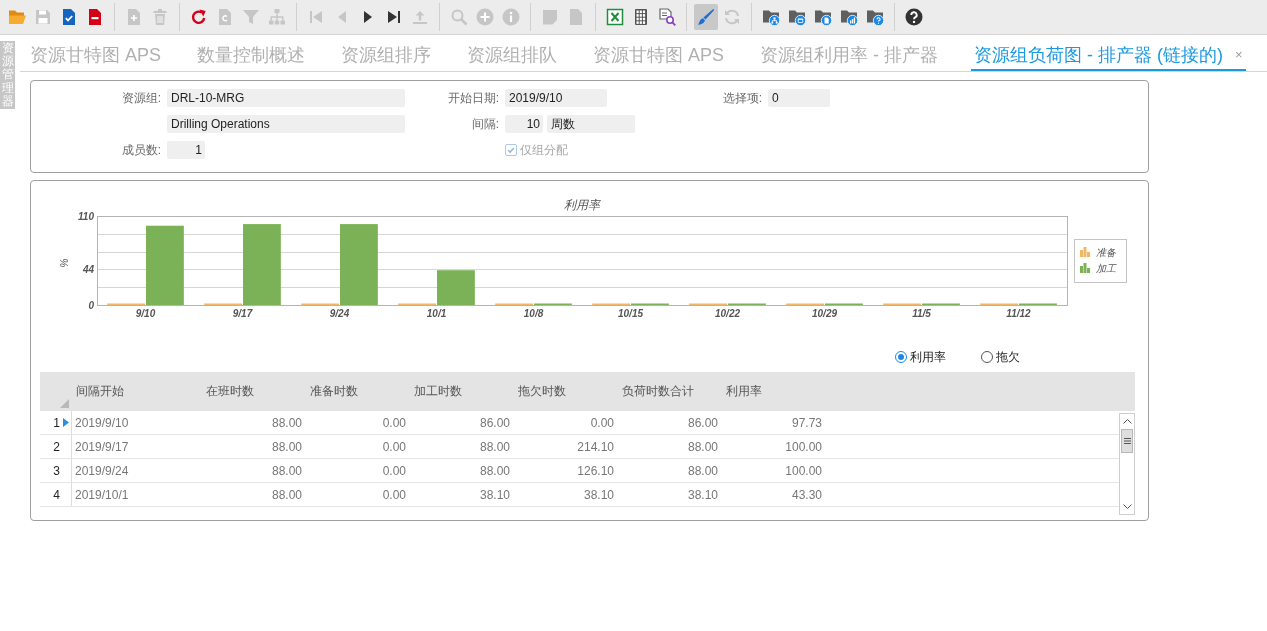 This screenshot has width=1267, height=631. Describe the element at coordinates (641, 17) in the screenshot. I see `table-icon` at that location.